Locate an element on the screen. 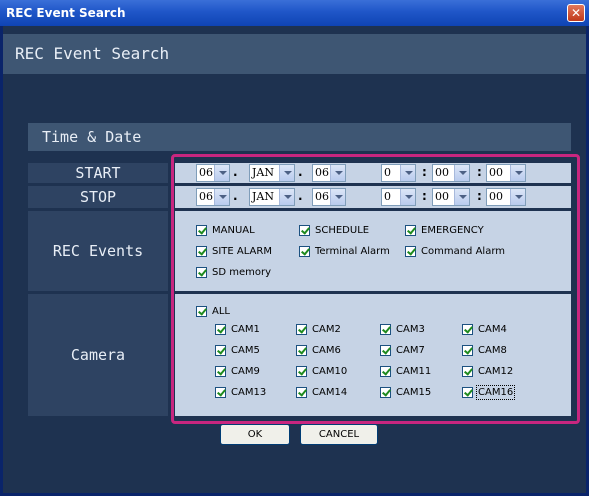 This screenshot has height=496, width=589. start-minute-select: 00 is located at coordinates (451, 173).